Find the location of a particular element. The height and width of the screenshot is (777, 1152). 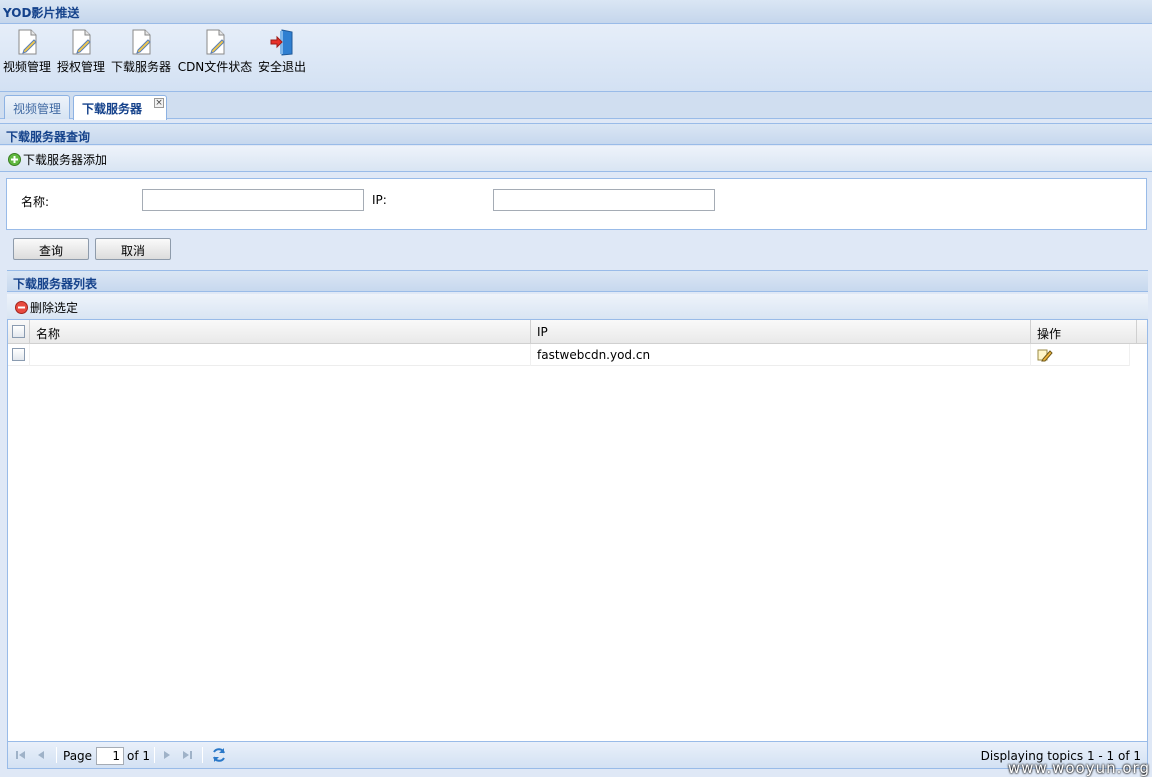

next-page-icon is located at coordinates (167, 755).